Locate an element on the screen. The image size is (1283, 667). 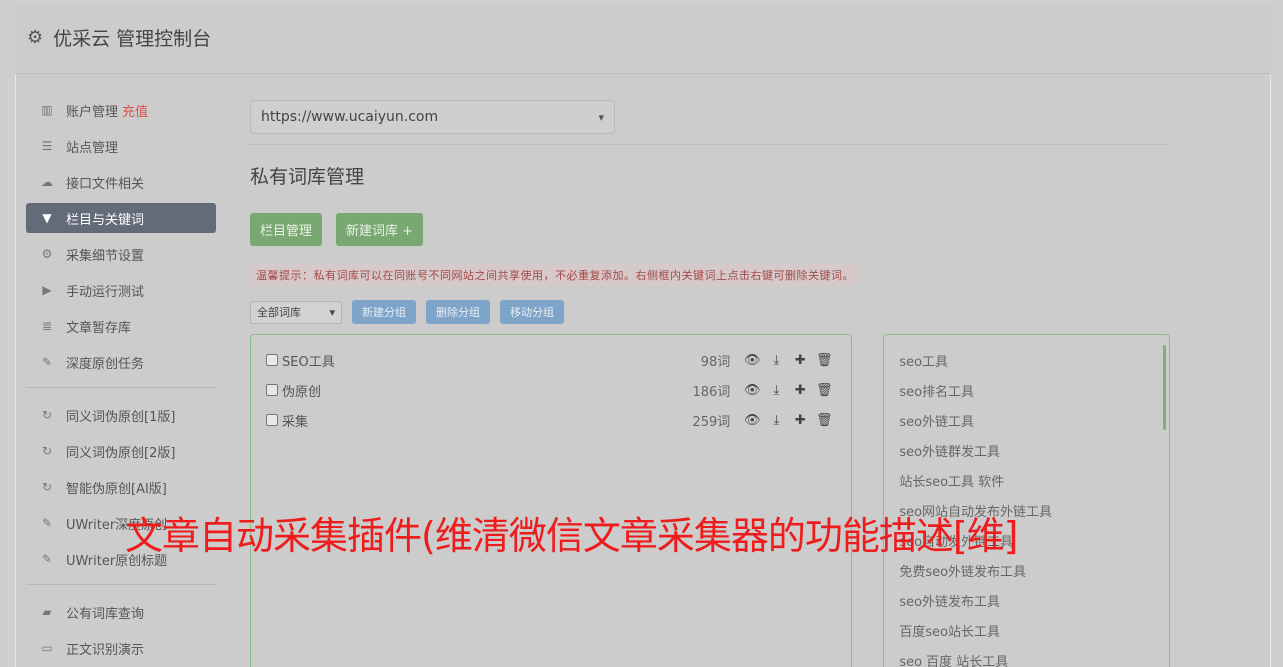
new-group-button: 新建分组 is located at coordinates (384, 312).